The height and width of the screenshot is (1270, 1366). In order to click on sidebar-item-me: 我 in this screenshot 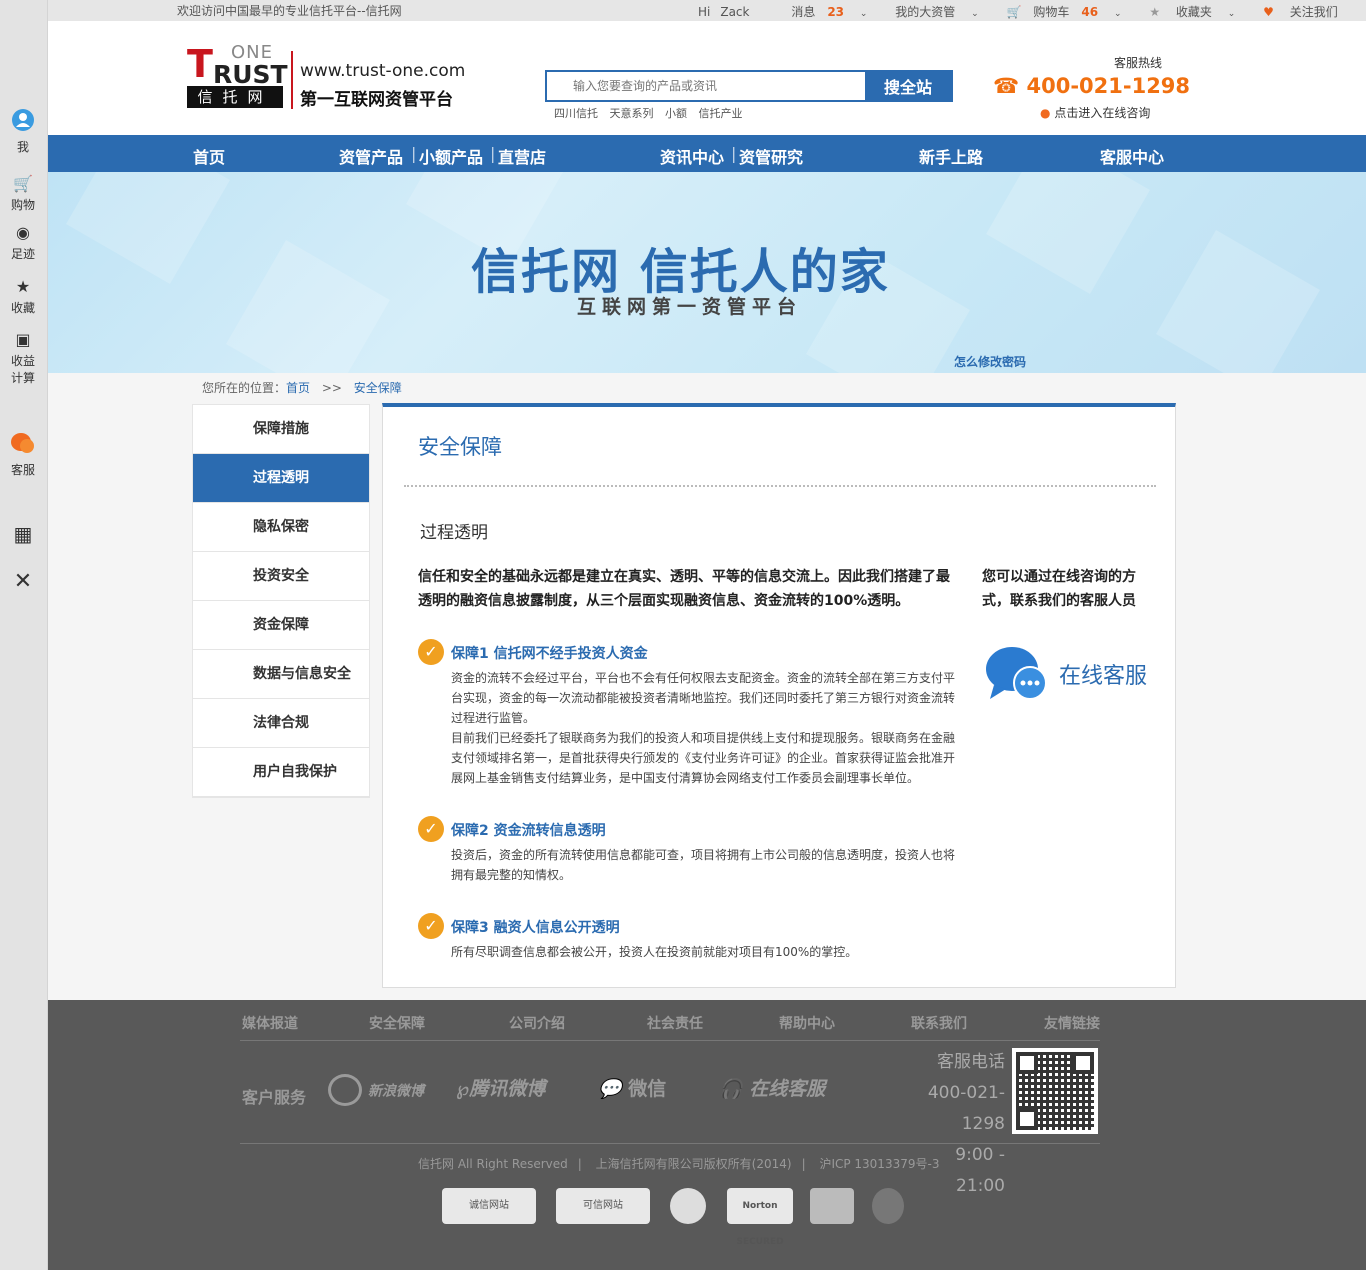, I will do `click(23, 132)`.